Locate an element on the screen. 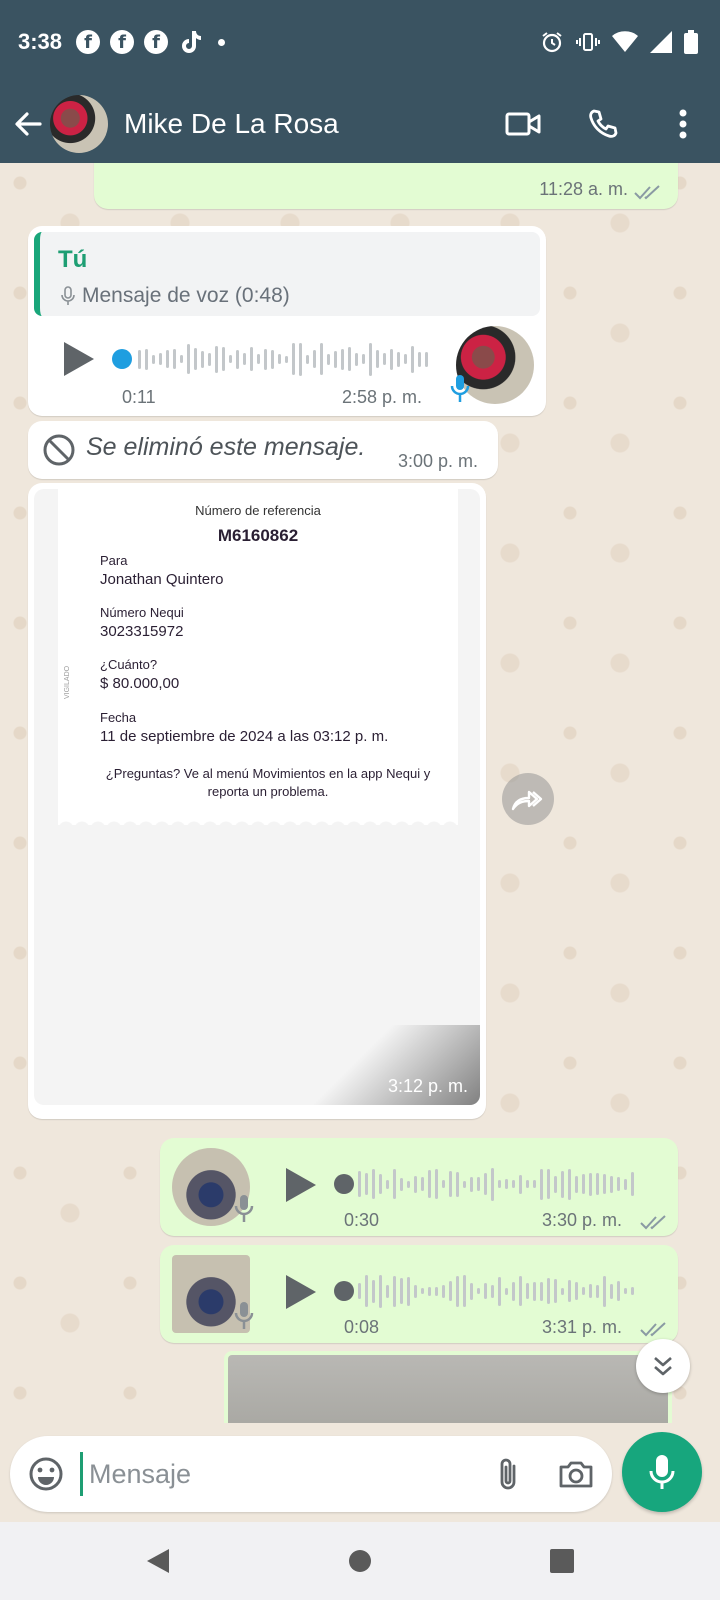 Image resolution: width=720 pixels, height=1600 pixels. chevron-double-down-icon is located at coordinates (663, 1366).